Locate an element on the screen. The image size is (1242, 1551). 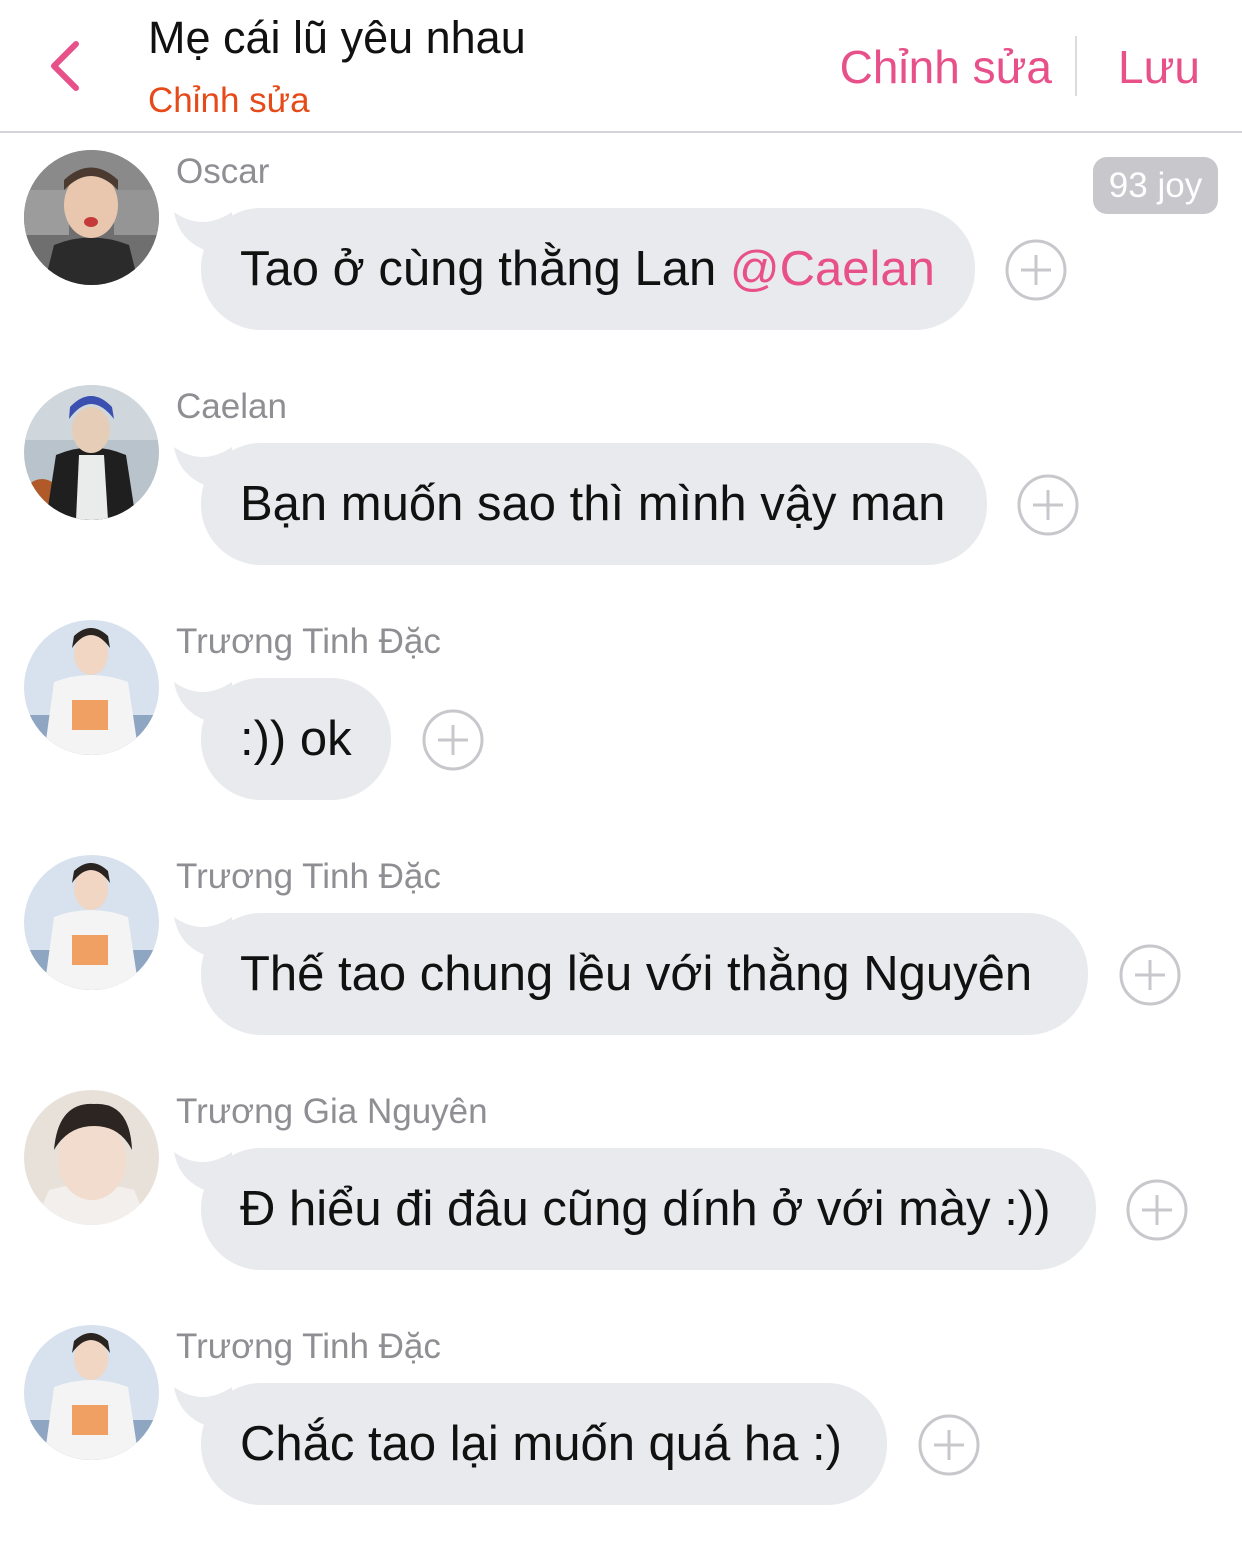
message-bubble: Đ hiểu đi đâu cũng dính ở với mày :)) is located at coordinates (648, 1209).